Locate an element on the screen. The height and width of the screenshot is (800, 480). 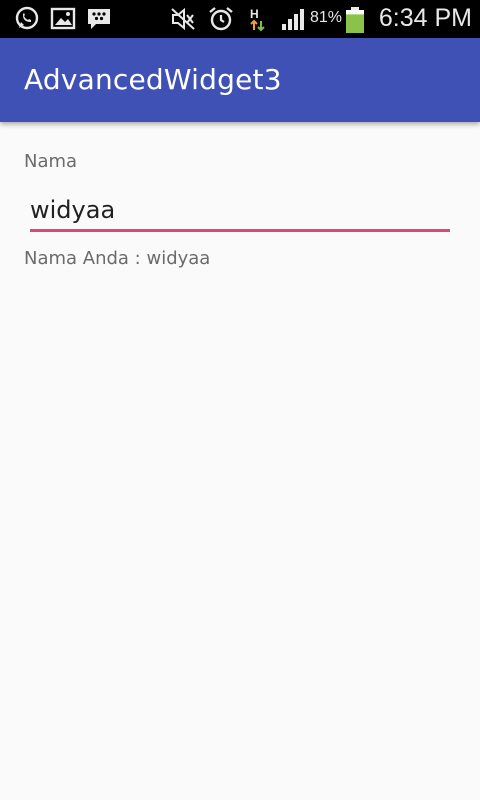
data-h-icon: H is located at coordinates (259, 19).